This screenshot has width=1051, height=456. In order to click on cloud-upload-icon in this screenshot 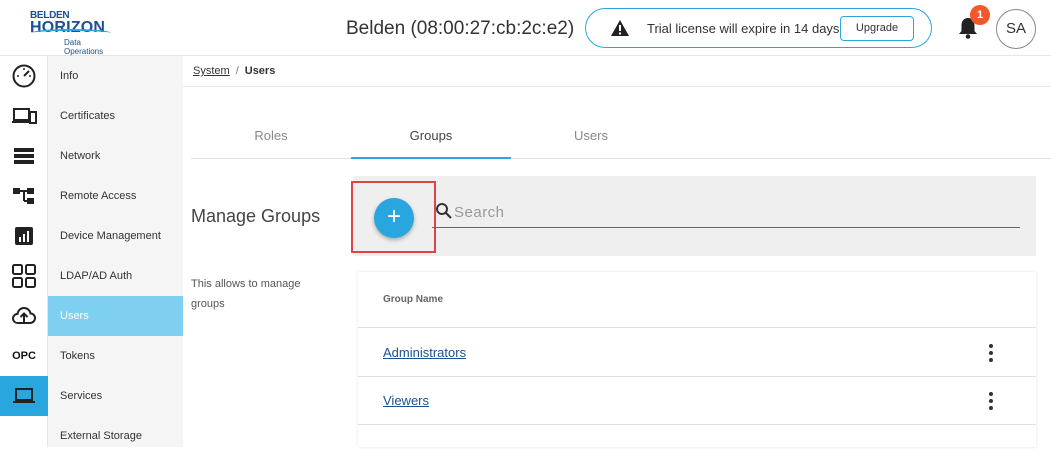, I will do `click(24, 315)`.